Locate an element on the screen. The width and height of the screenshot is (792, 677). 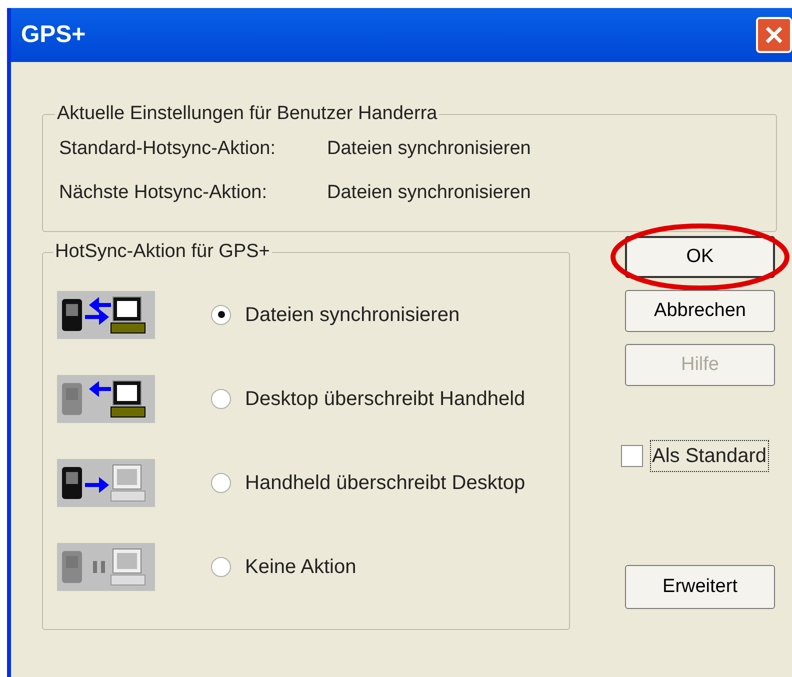
radio-label: Keine Aktion is located at coordinates (300, 567).